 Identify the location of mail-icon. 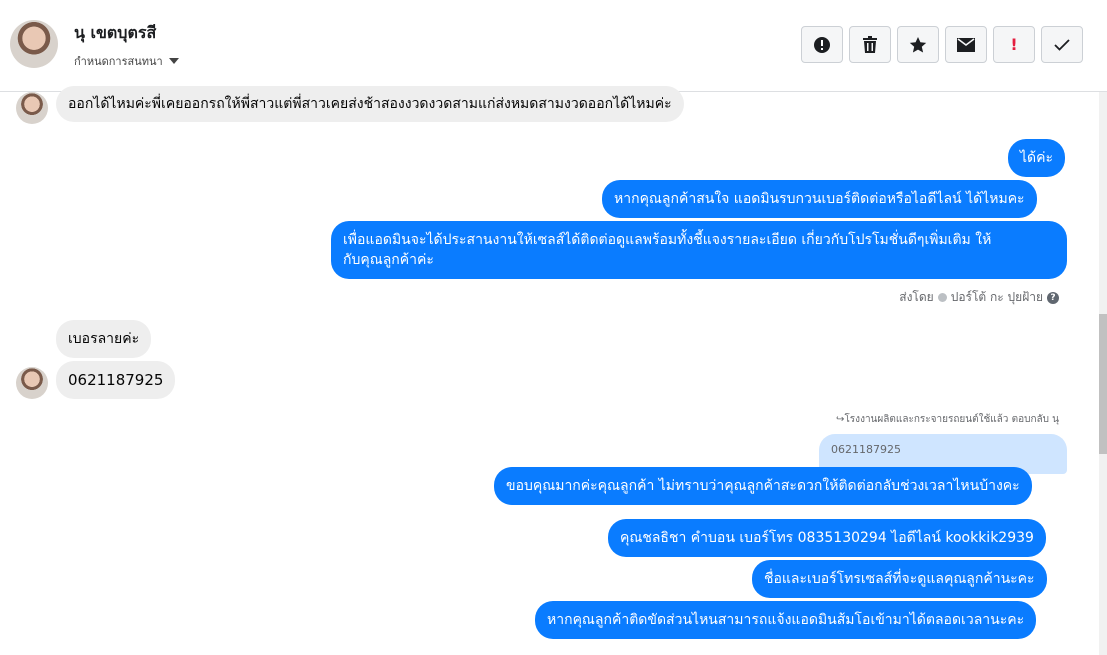
(966, 44).